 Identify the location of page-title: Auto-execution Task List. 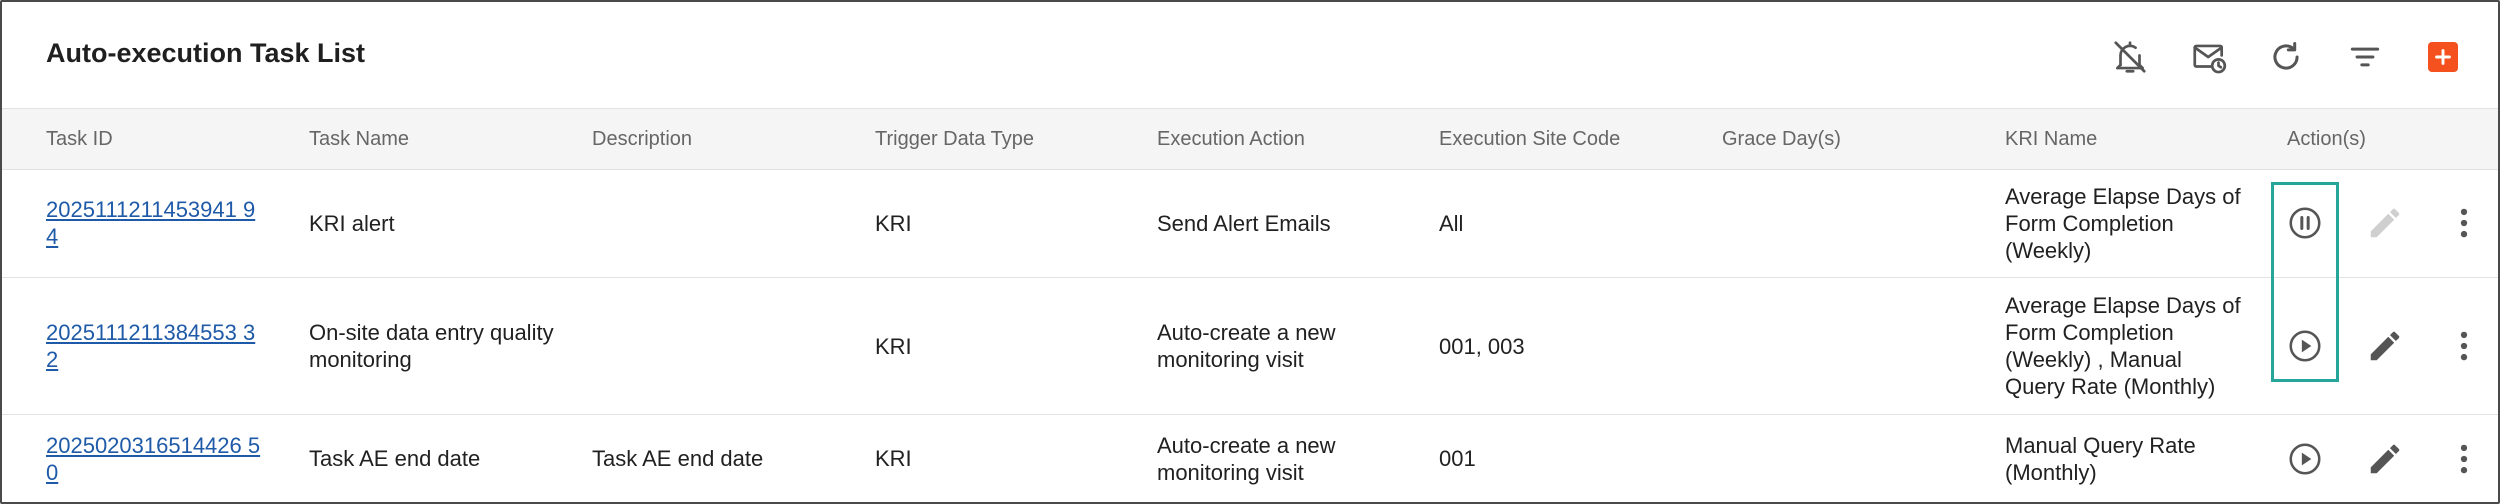
(206, 53).